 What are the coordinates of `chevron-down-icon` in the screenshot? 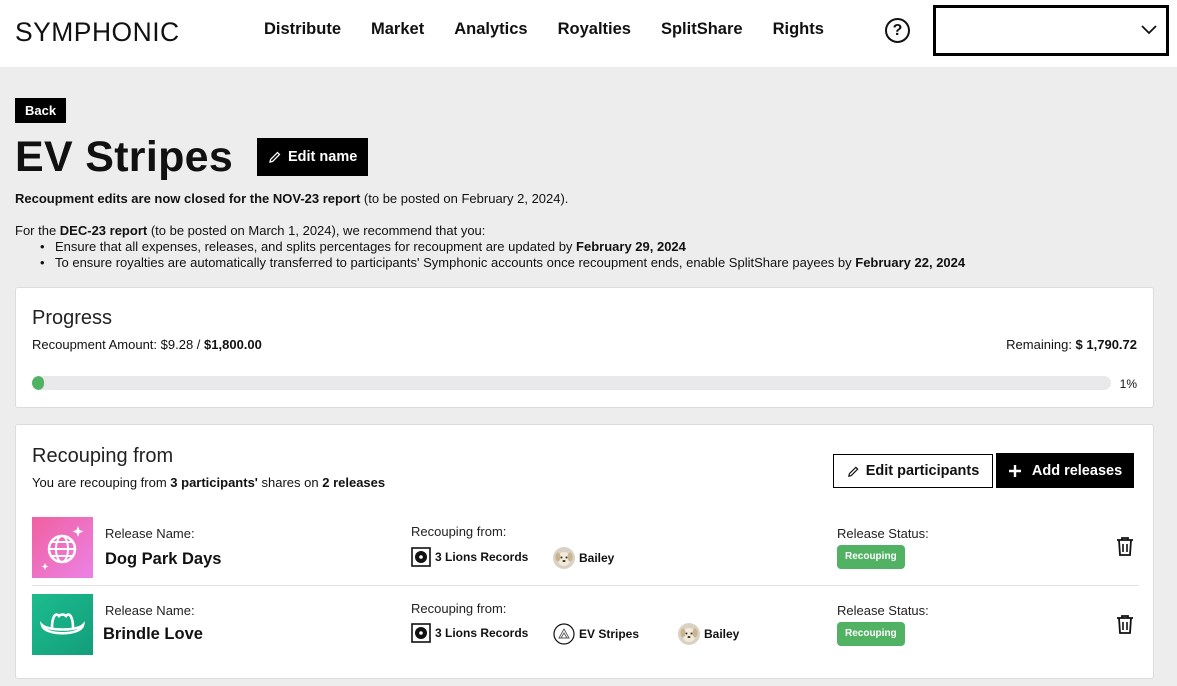 It's located at (1149, 30).